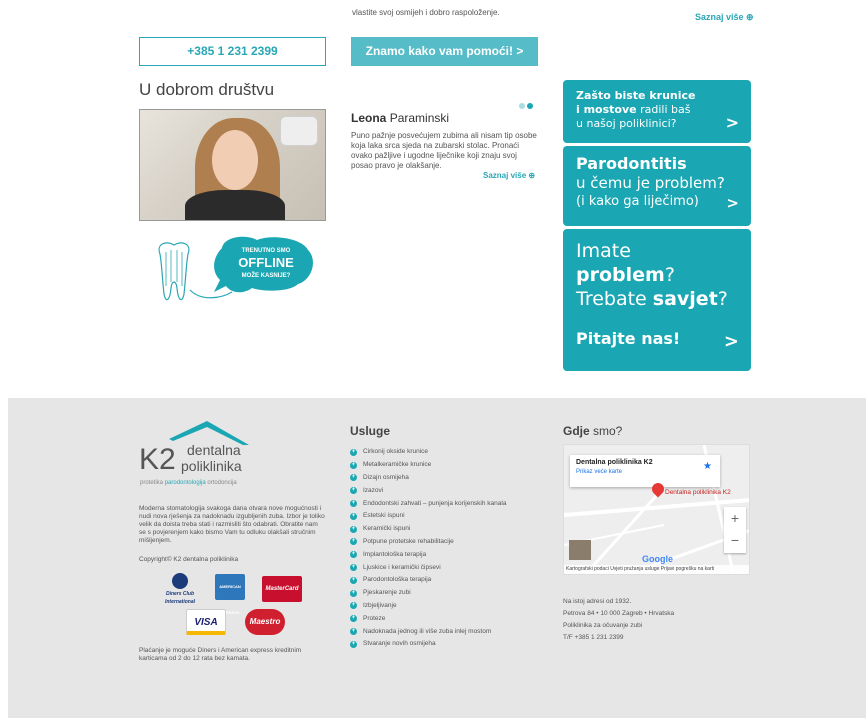 The width and height of the screenshot is (866, 718). What do you see at coordinates (265, 622) in the screenshot?
I see `maestro-card-logo: Maestro` at bounding box center [265, 622].